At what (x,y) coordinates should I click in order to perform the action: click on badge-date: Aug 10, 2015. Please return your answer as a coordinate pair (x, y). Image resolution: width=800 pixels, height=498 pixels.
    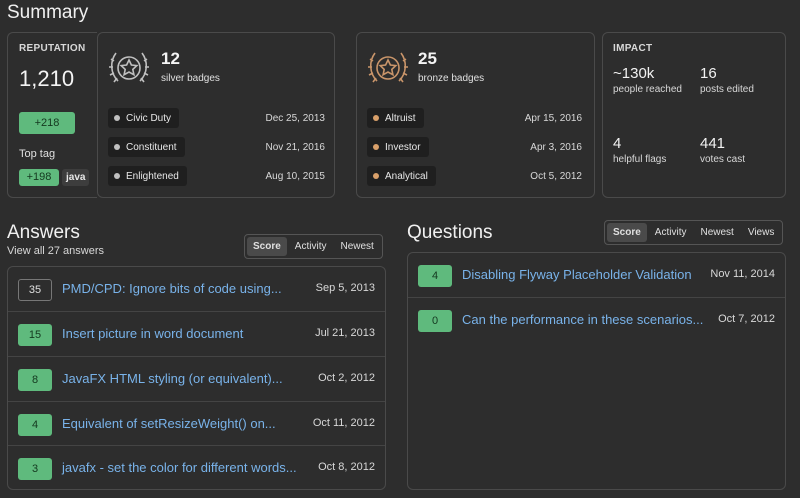
    Looking at the image, I should click on (295, 176).